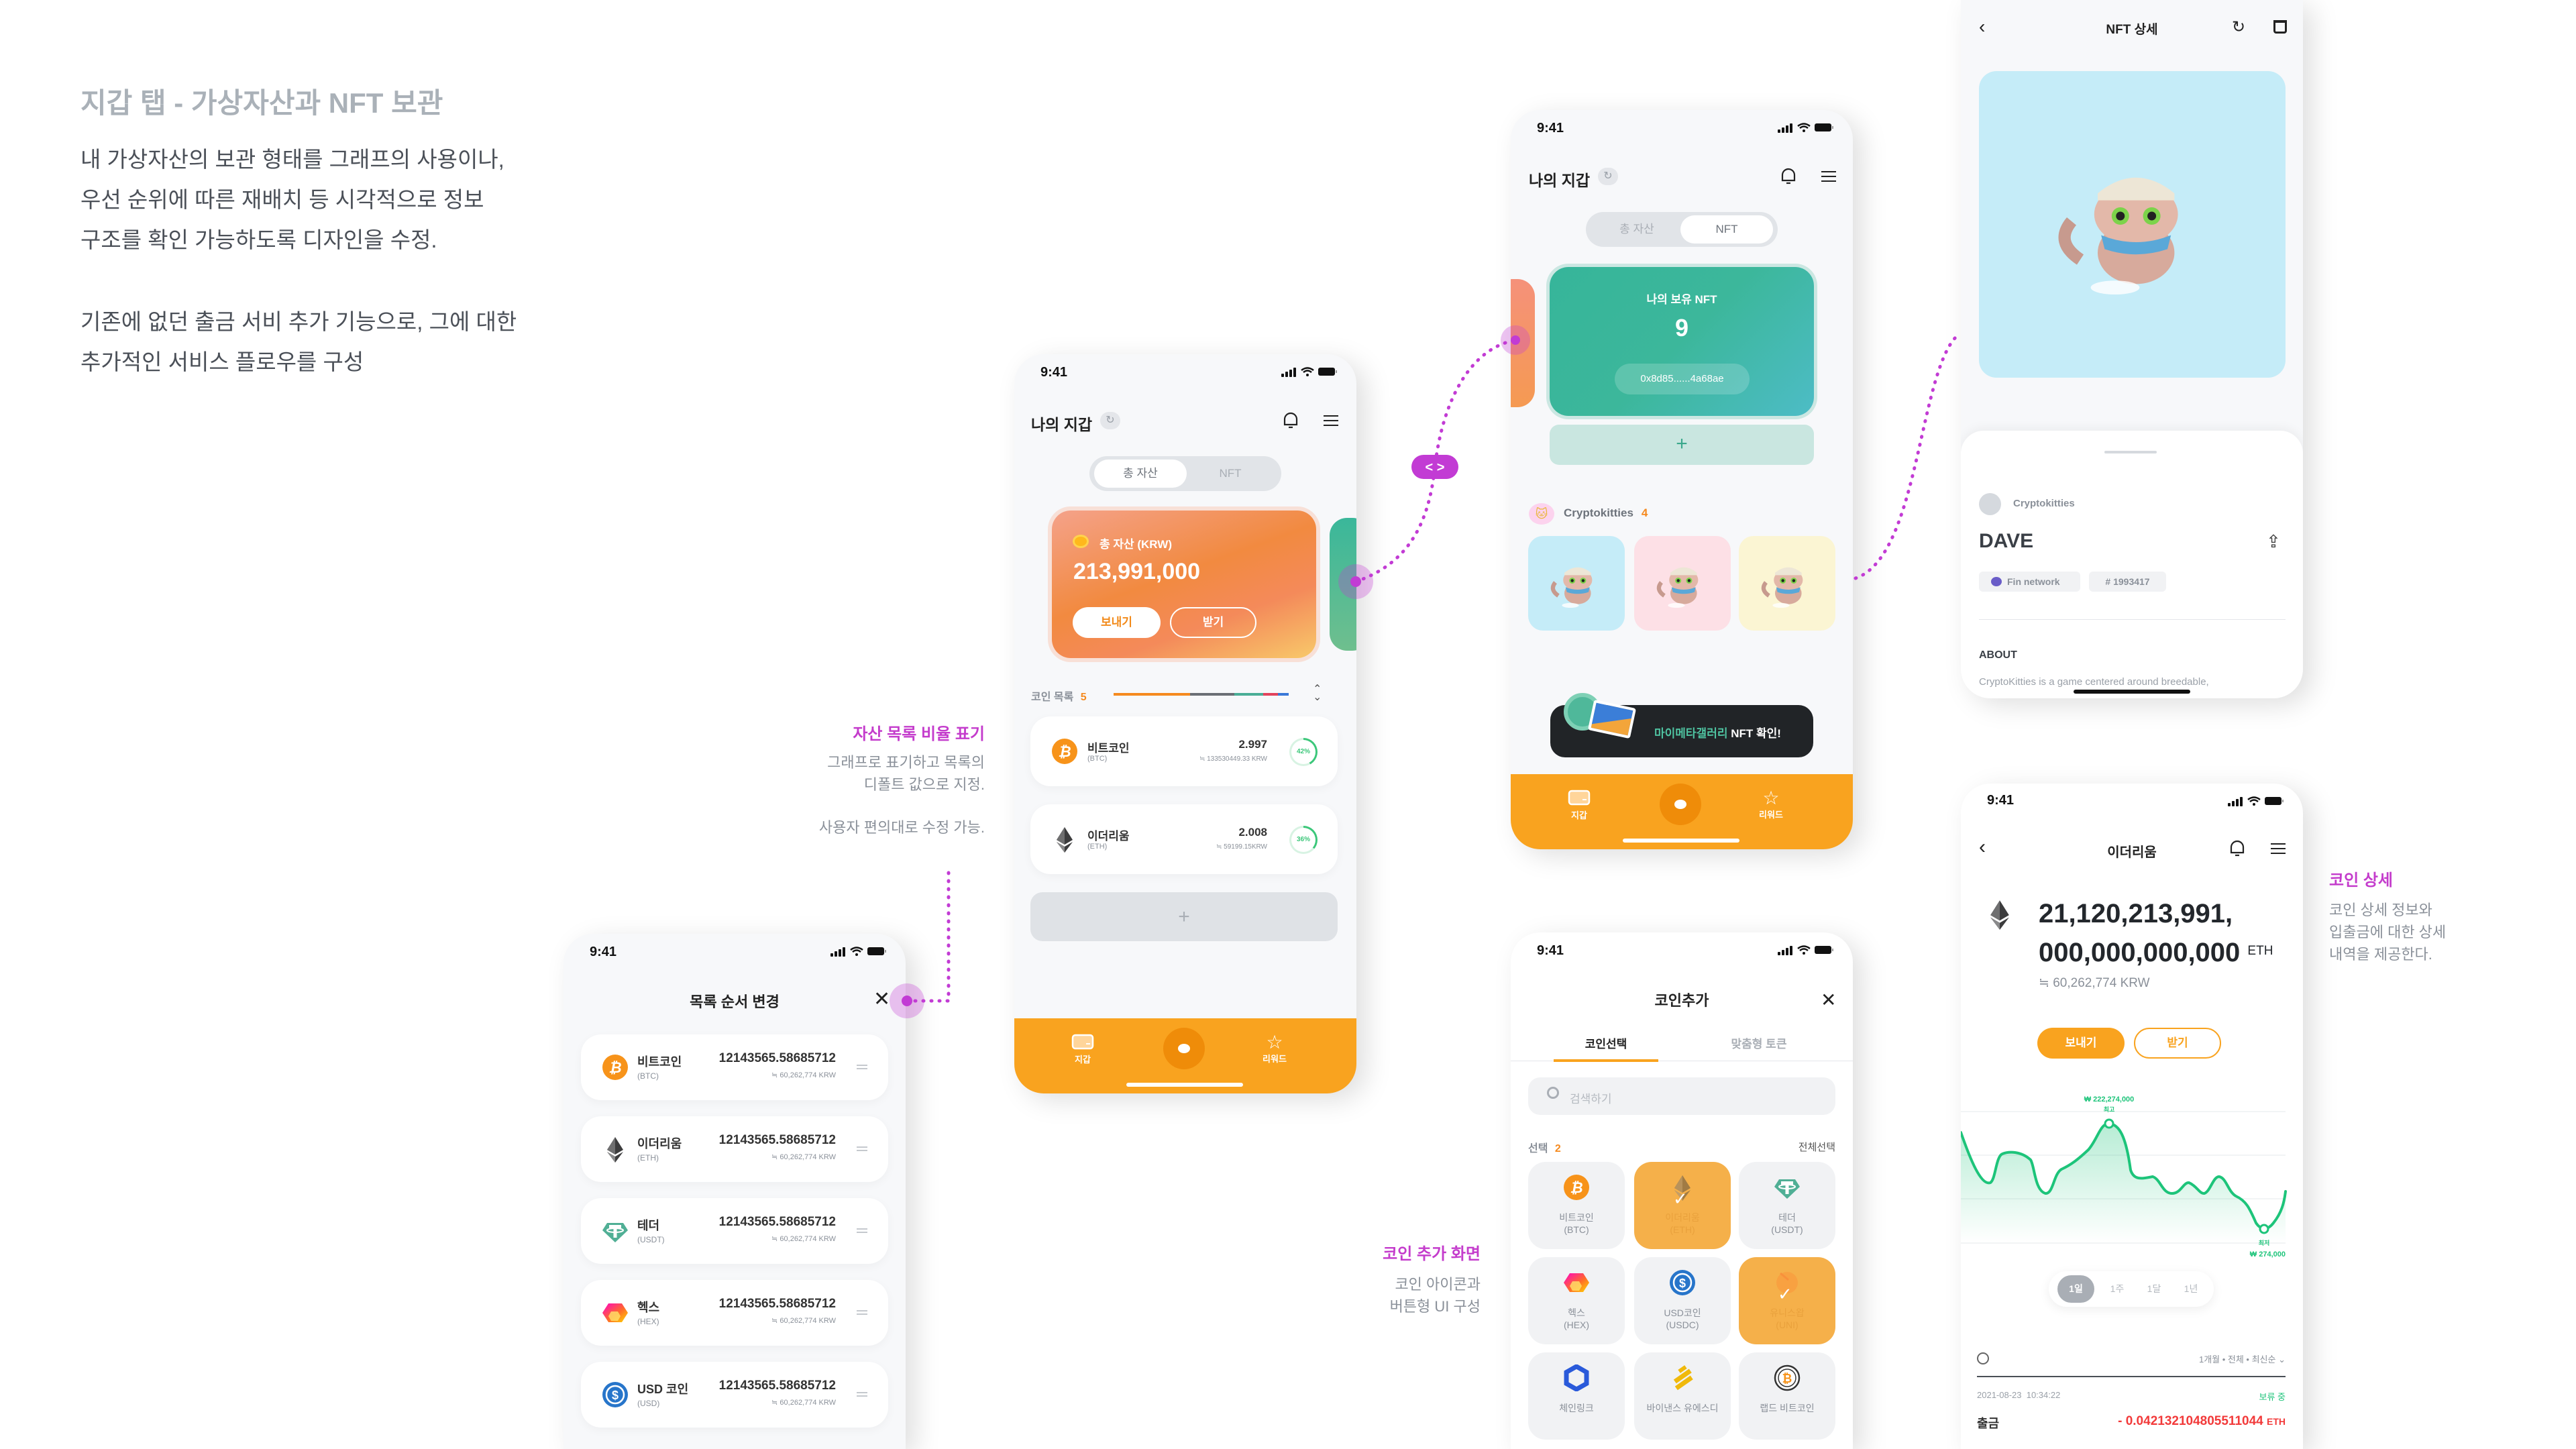 This screenshot has height=1449, width=2576. Describe the element at coordinates (1787, 1205) in the screenshot. I see `coin-tile: 테더 (USDT)` at that location.